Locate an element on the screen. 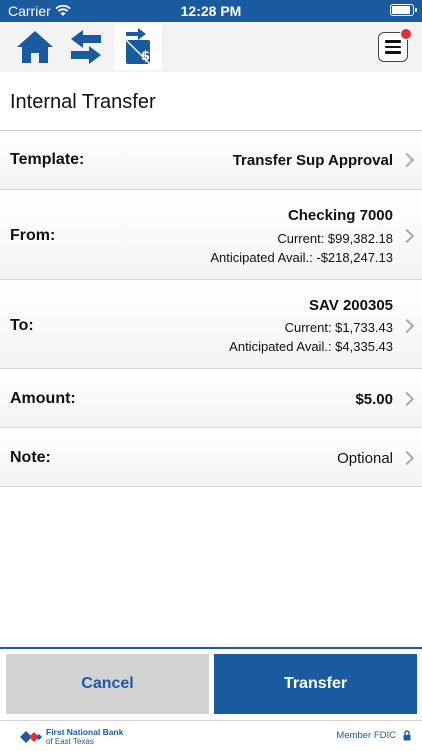  status-bar: Carrier 12:28 PM is located at coordinates (211, 11).